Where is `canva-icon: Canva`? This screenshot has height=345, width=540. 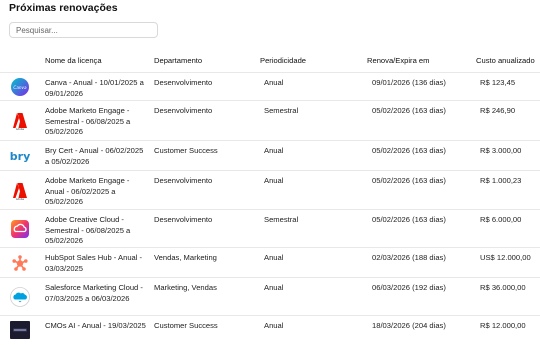 canva-icon: Canva is located at coordinates (20, 87).